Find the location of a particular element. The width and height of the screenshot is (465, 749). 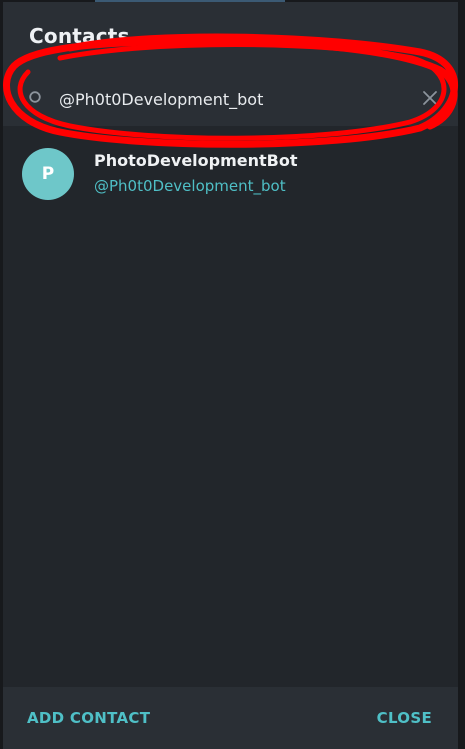

contact-username: @Ph0t0Development_bot is located at coordinates (190, 186).